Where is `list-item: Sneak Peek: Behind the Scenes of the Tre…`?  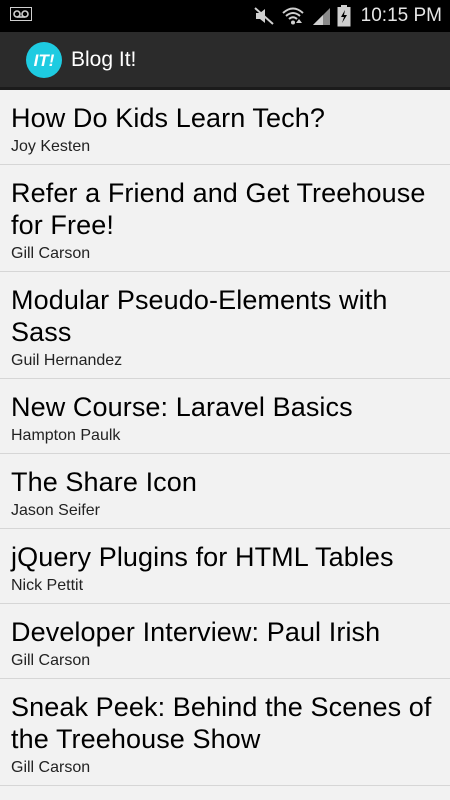 list-item: Sneak Peek: Behind the Scenes of the Tre… is located at coordinates (225, 732).